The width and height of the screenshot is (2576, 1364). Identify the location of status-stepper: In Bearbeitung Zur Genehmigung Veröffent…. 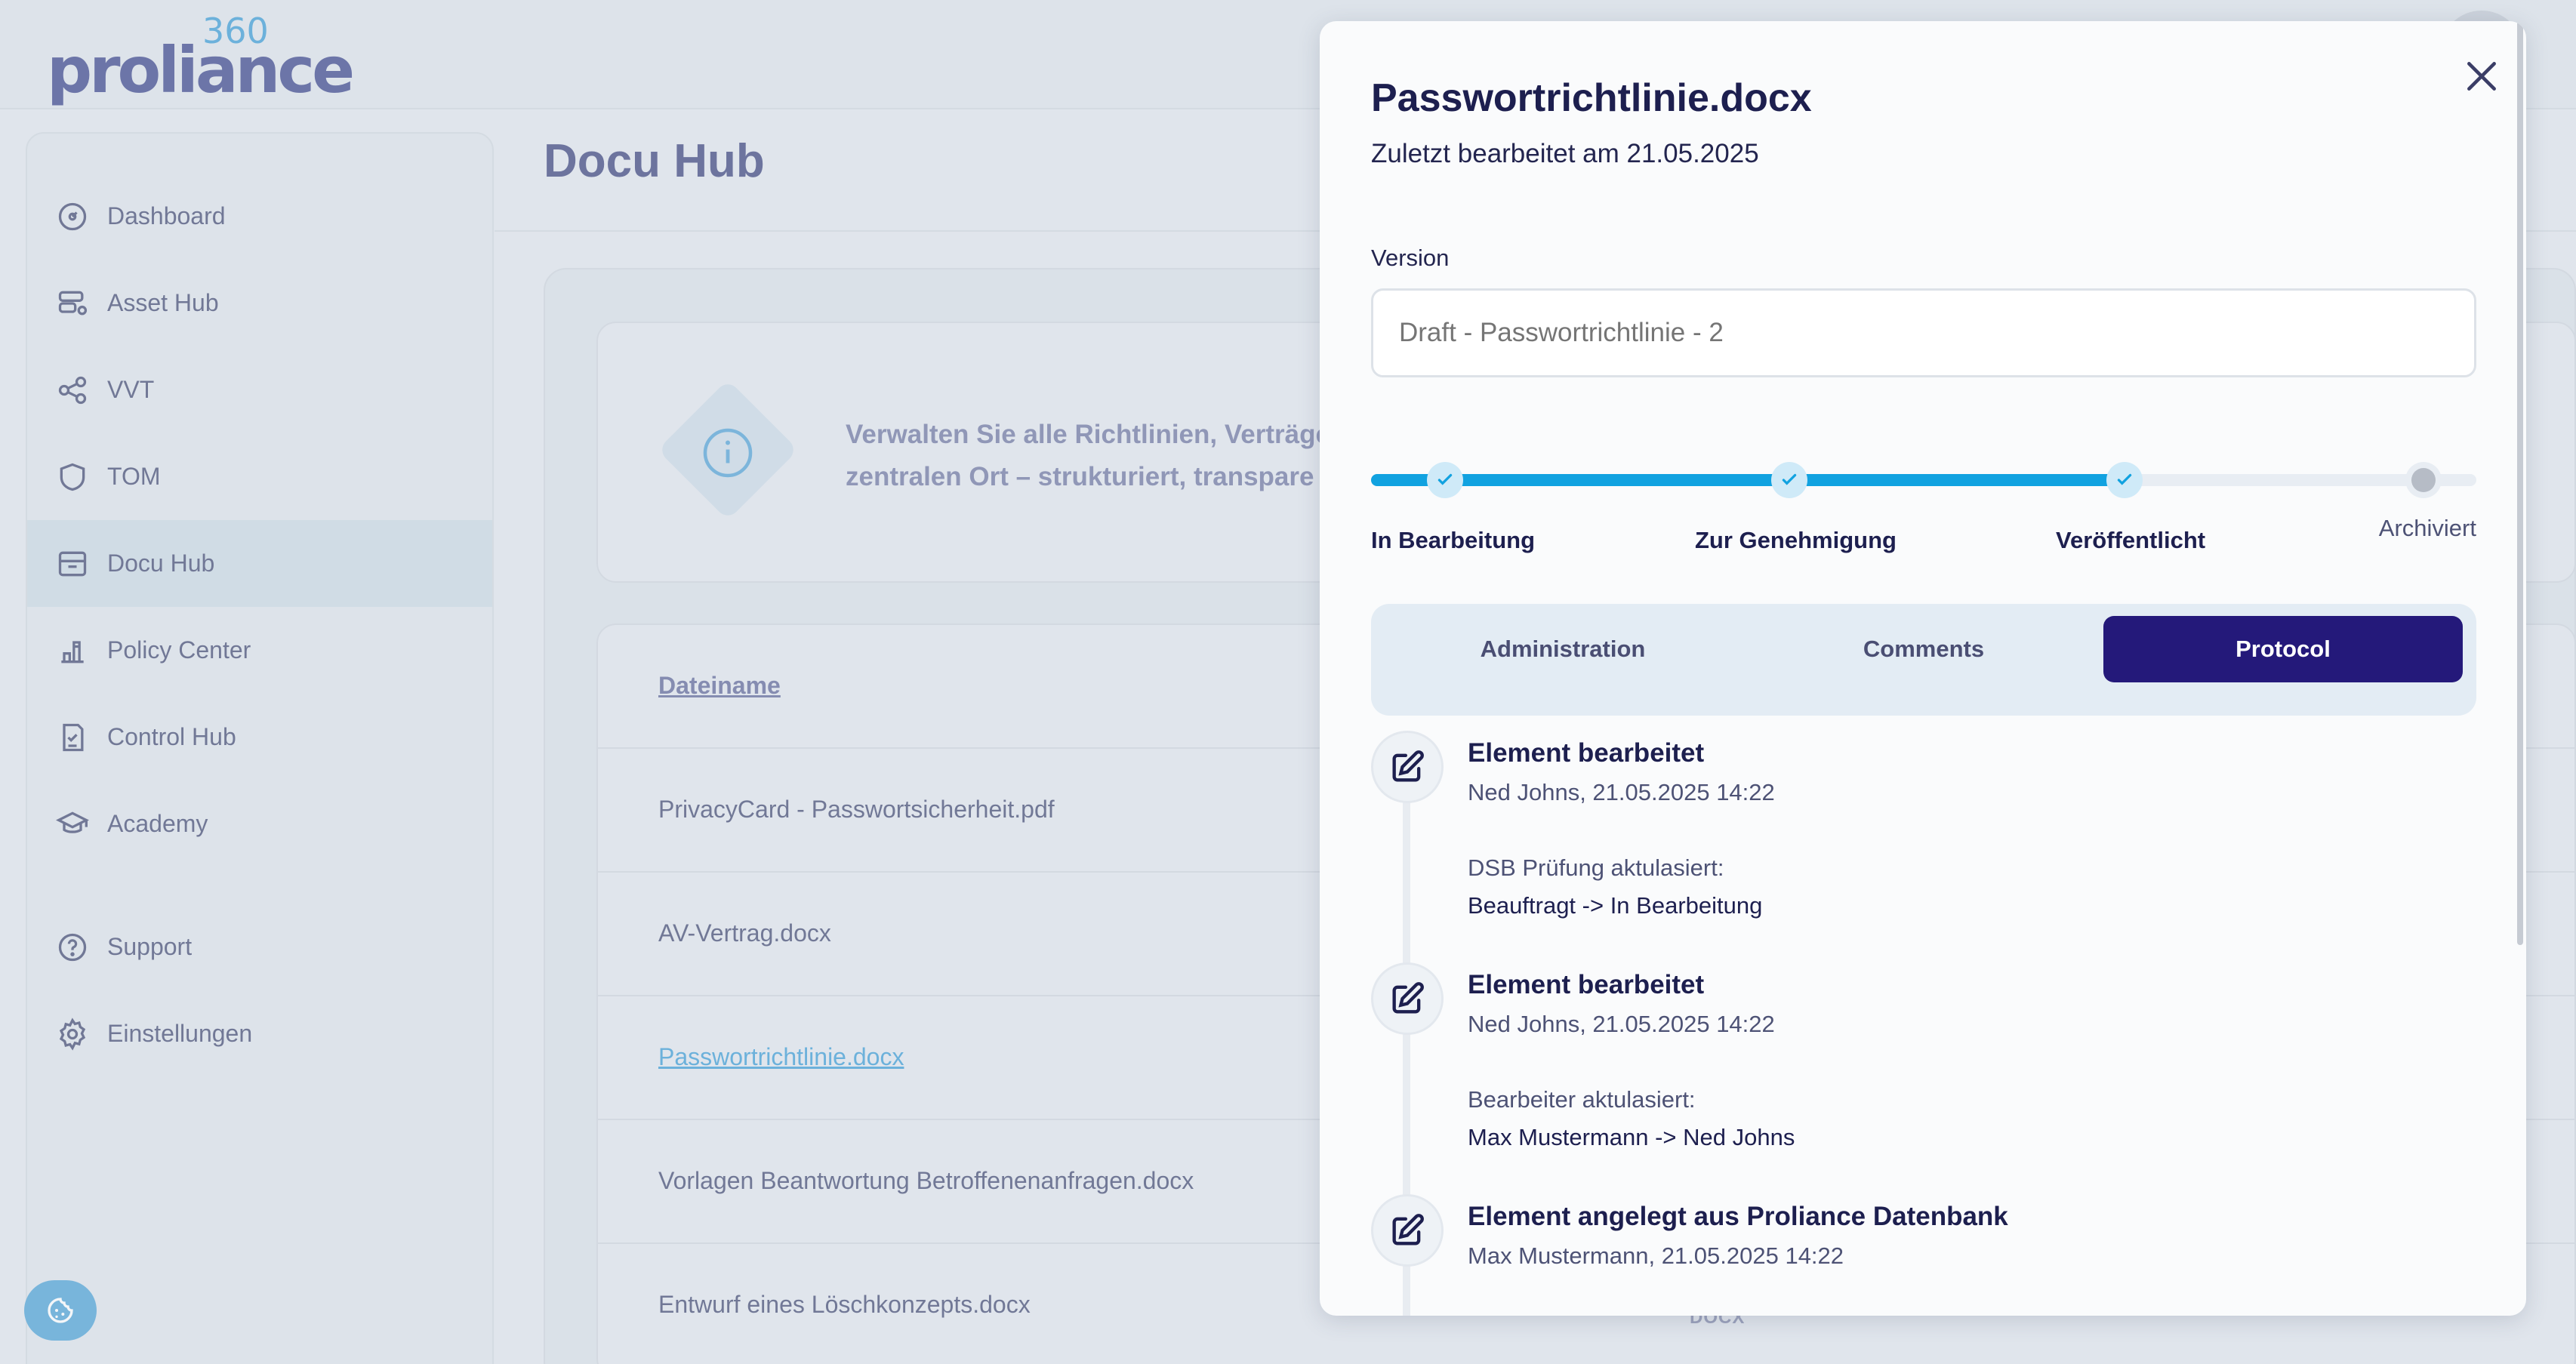
(1923, 502).